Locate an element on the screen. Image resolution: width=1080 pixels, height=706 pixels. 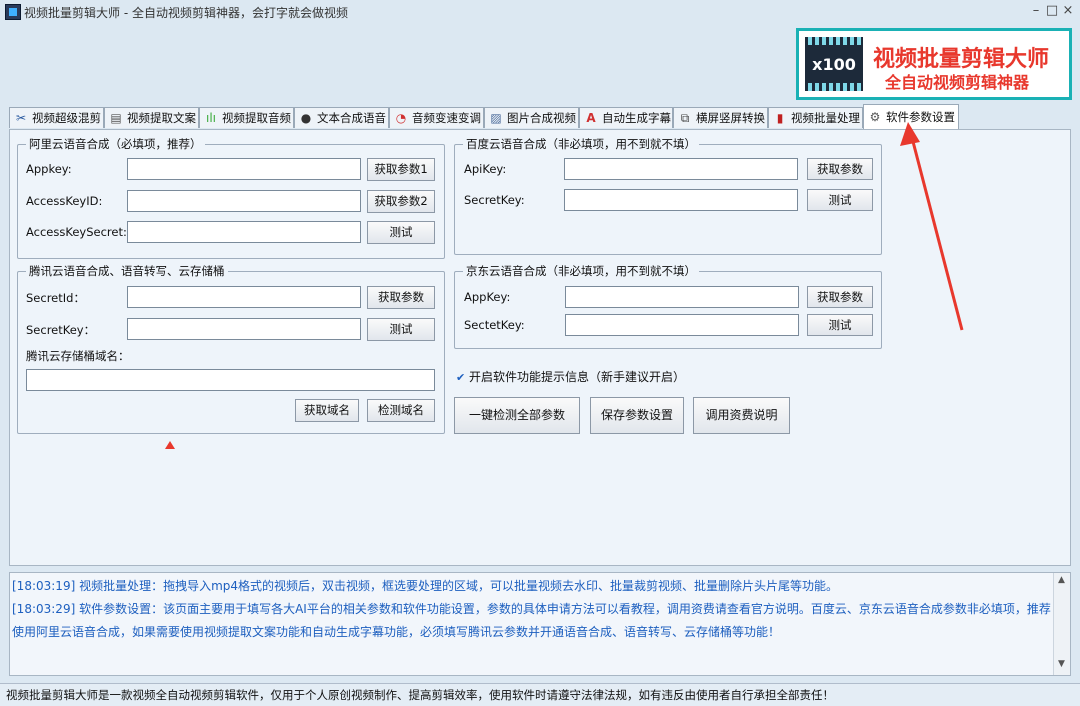
jd-sectetkey-label: SectetKey: is located at coordinates (494, 325).